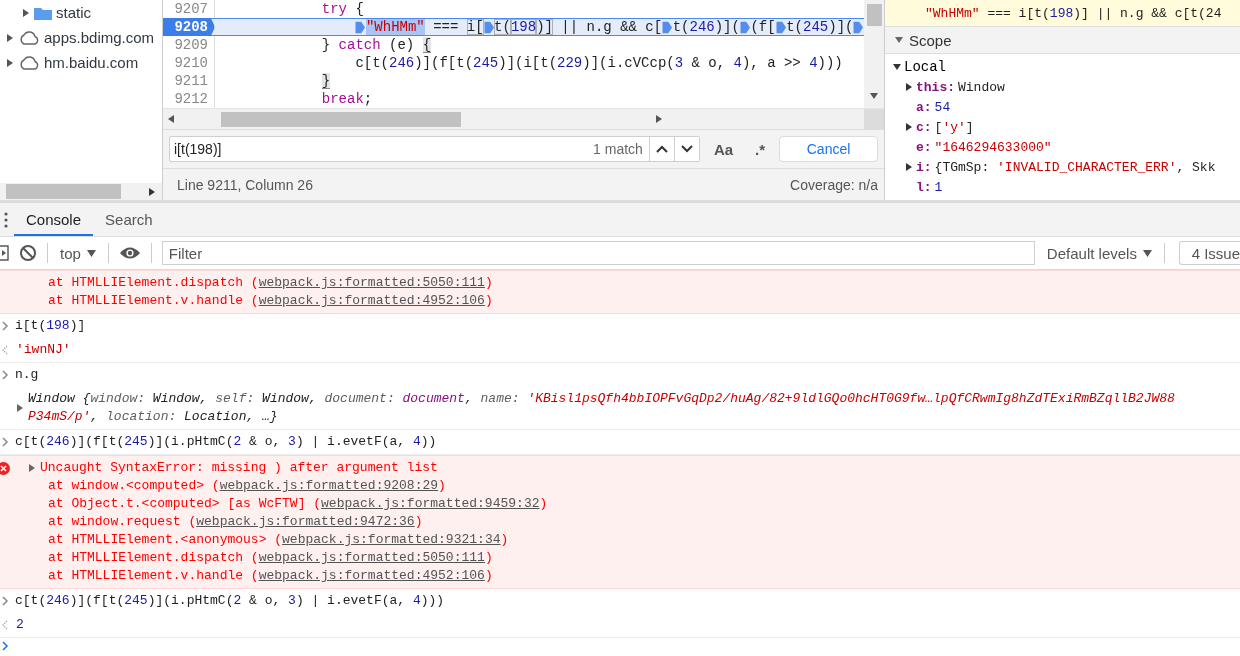 Image resolution: width=1240 pixels, height=656 pixels. I want to click on source-link: webpack.js:formatted:9472:36, so click(305, 521).